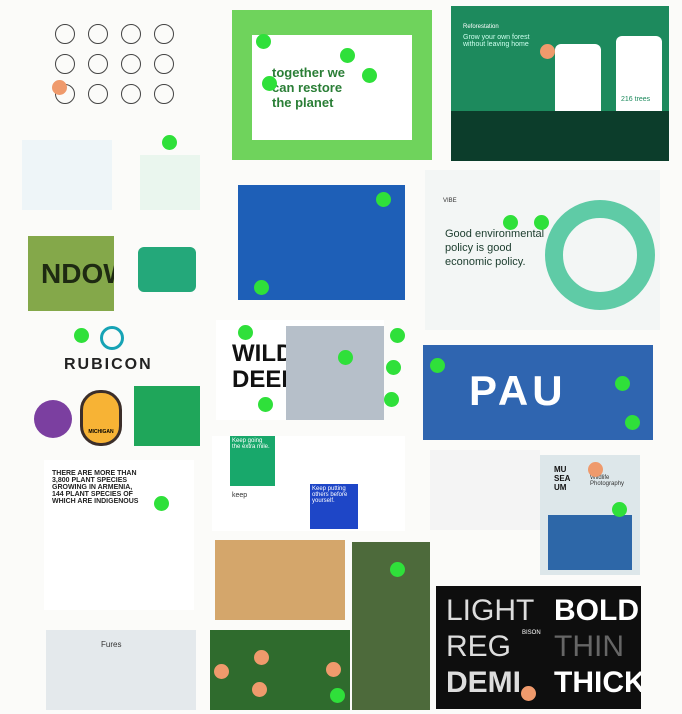 This screenshot has height=714, width=682. What do you see at coordinates (77, 273) in the screenshot?
I see `ndow-text: NDOW` at bounding box center [77, 273].